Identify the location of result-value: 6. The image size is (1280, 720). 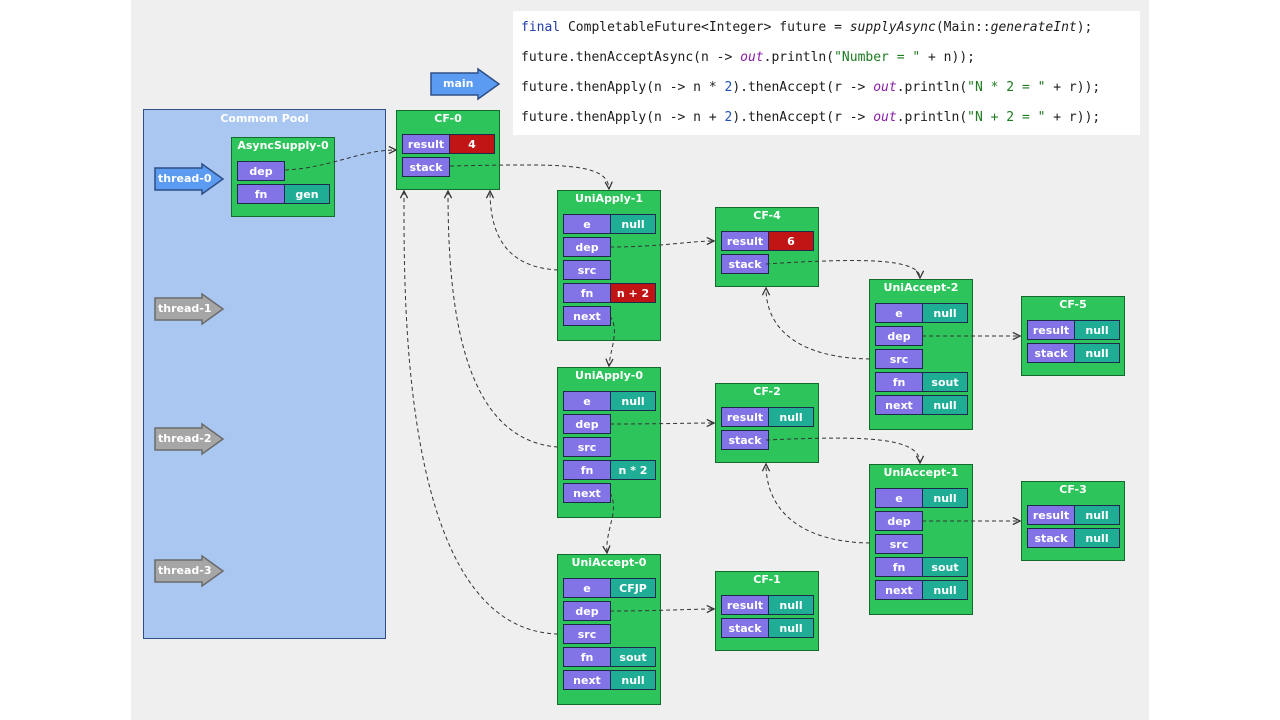
(791, 241).